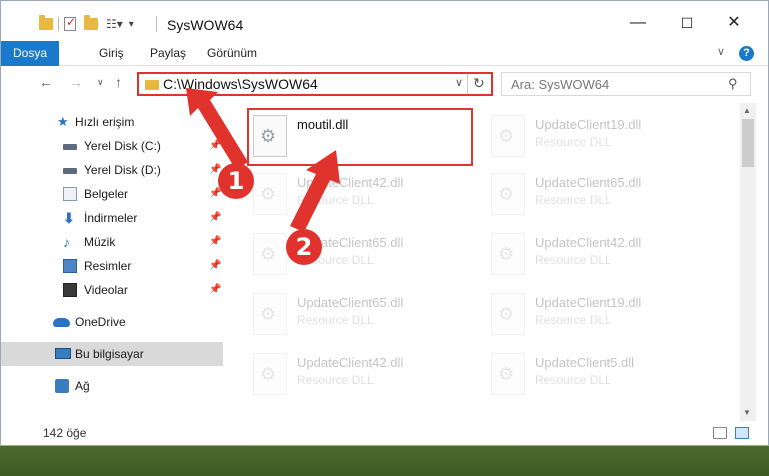  Describe the element at coordinates (304, 247) in the screenshot. I see `annotation-badge-2: 2` at that location.